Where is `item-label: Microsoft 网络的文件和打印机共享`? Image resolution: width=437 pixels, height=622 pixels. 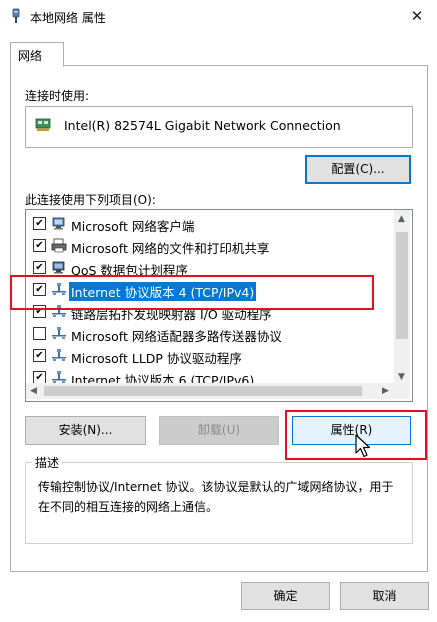 item-label: Microsoft 网络的文件和打印机共享 is located at coordinates (170, 248).